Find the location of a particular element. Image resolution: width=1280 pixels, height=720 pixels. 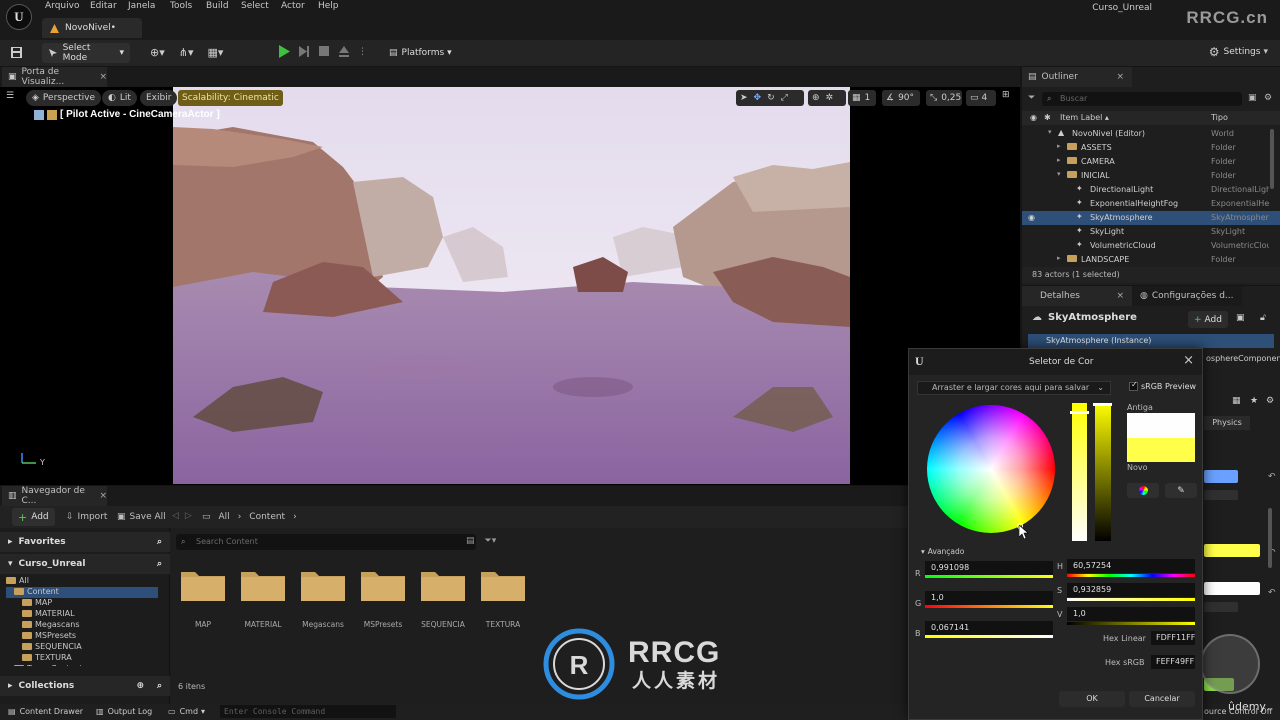

lit-button: ◐ Lit is located at coordinates (119, 98).